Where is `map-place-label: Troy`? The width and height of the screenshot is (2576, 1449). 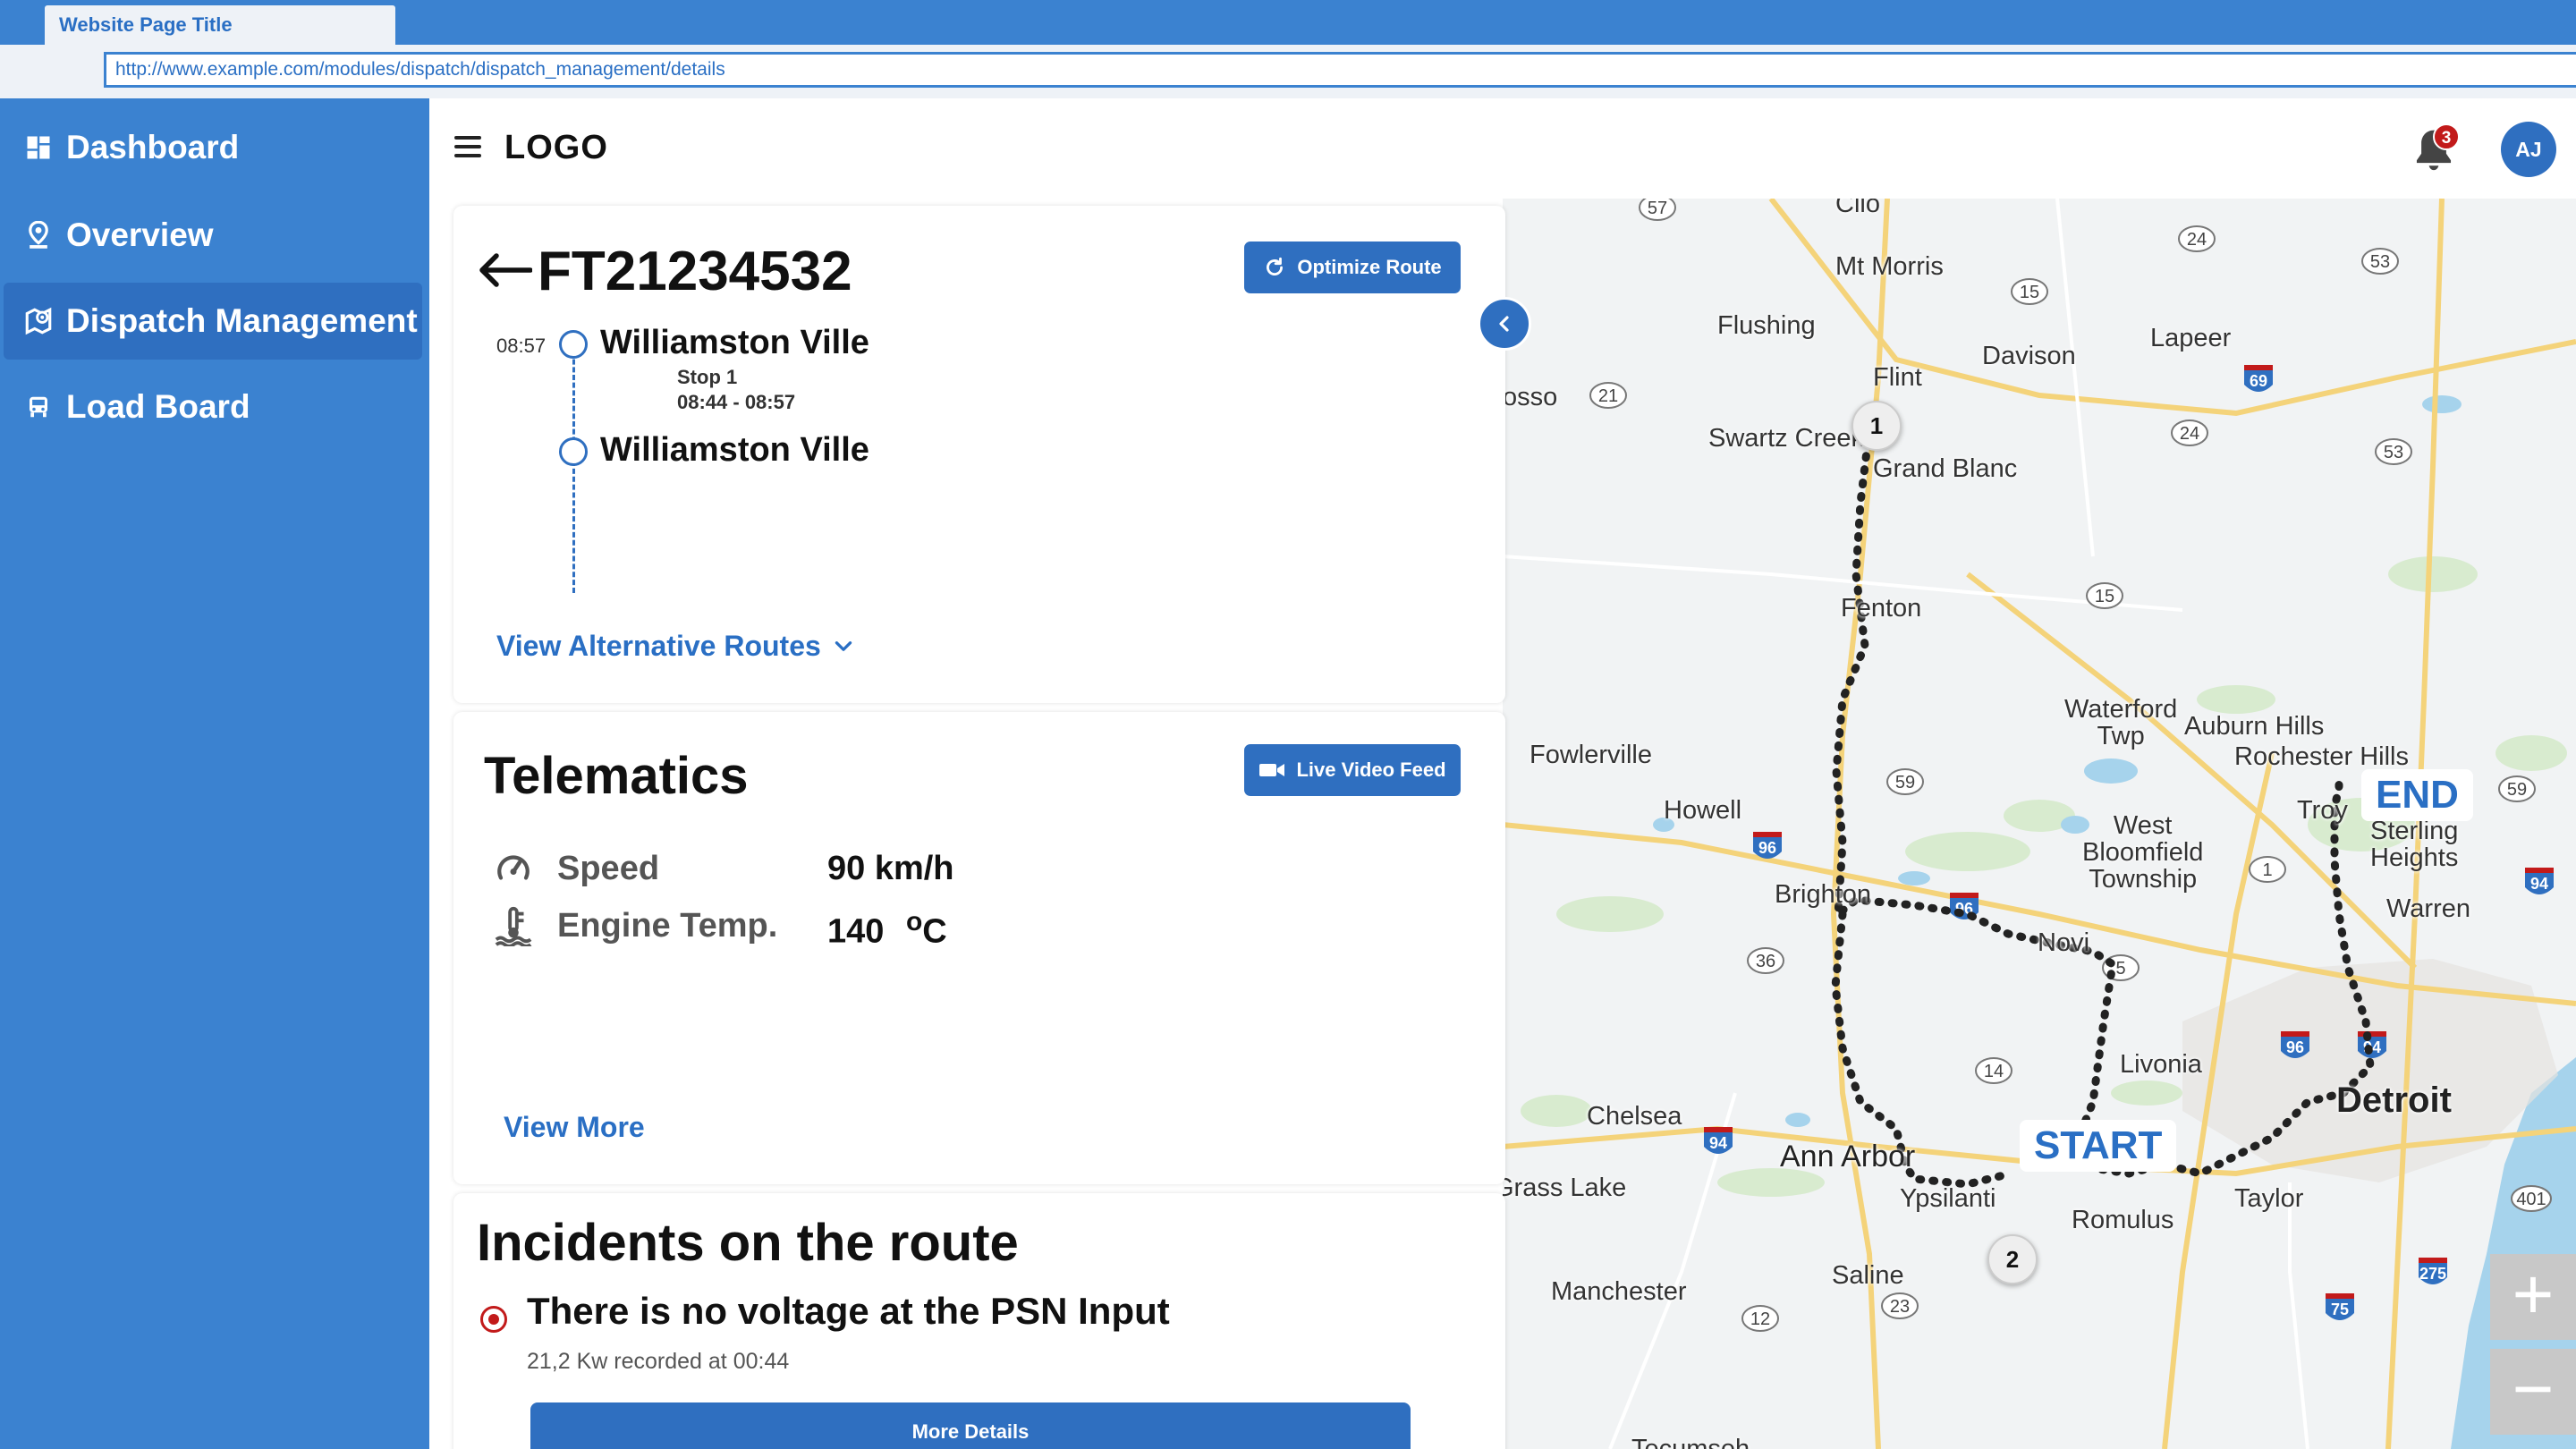
map-place-label: Troy is located at coordinates (2322, 810).